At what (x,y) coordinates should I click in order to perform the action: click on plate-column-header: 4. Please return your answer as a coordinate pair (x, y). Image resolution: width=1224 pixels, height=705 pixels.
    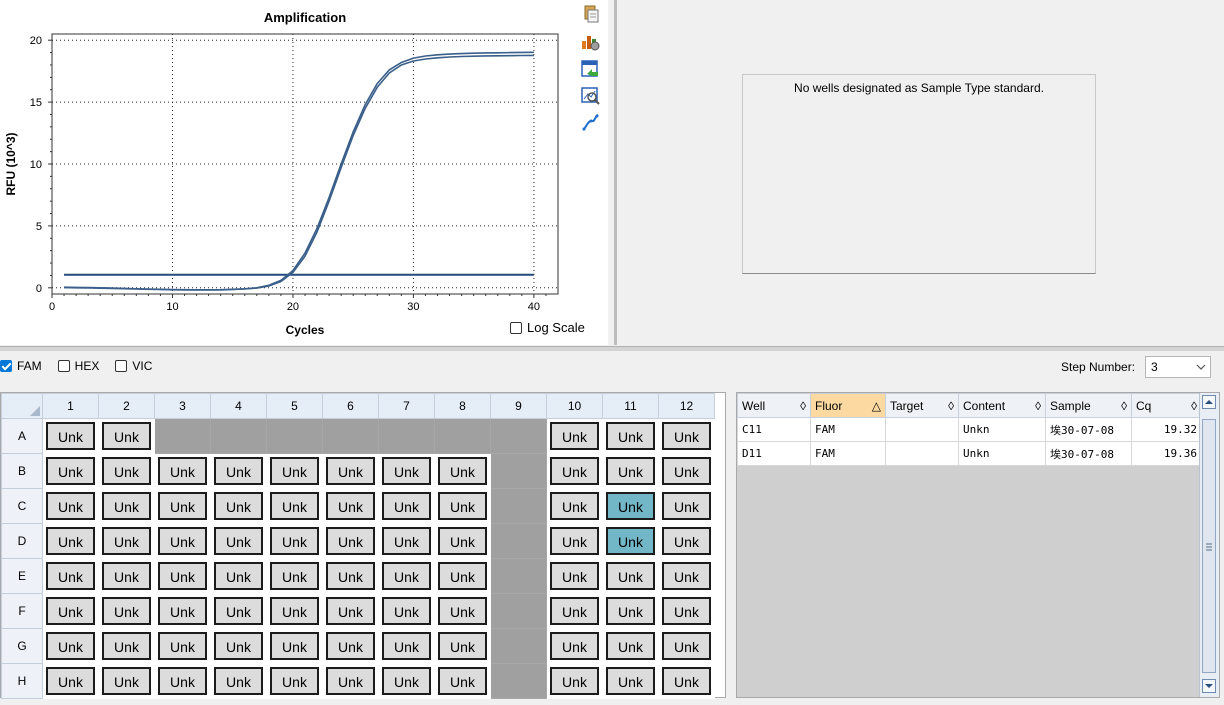
    Looking at the image, I should click on (238, 406).